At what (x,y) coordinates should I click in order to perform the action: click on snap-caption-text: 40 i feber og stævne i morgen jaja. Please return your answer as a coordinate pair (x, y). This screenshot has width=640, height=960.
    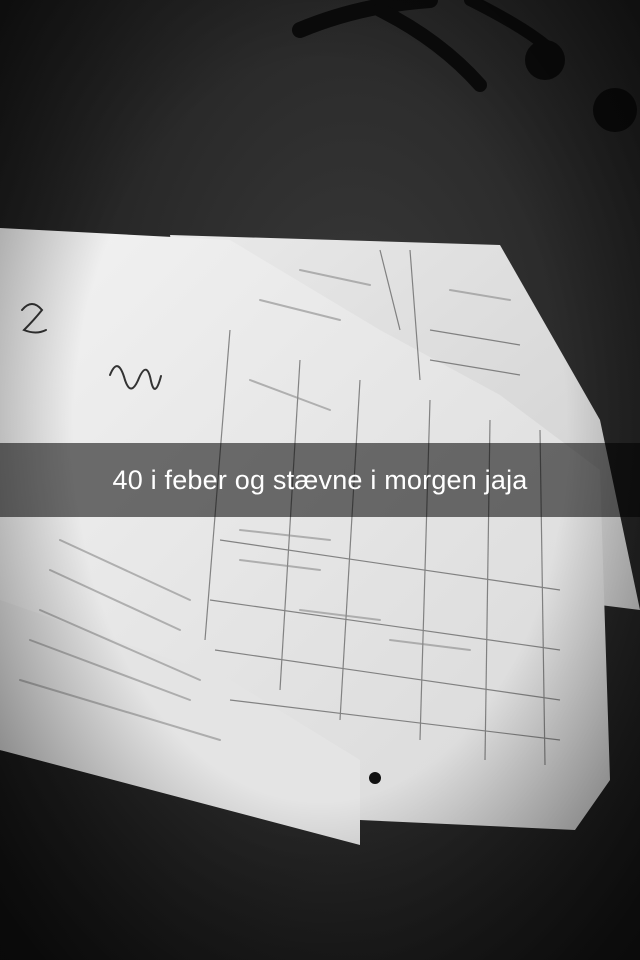
    Looking at the image, I should click on (320, 479).